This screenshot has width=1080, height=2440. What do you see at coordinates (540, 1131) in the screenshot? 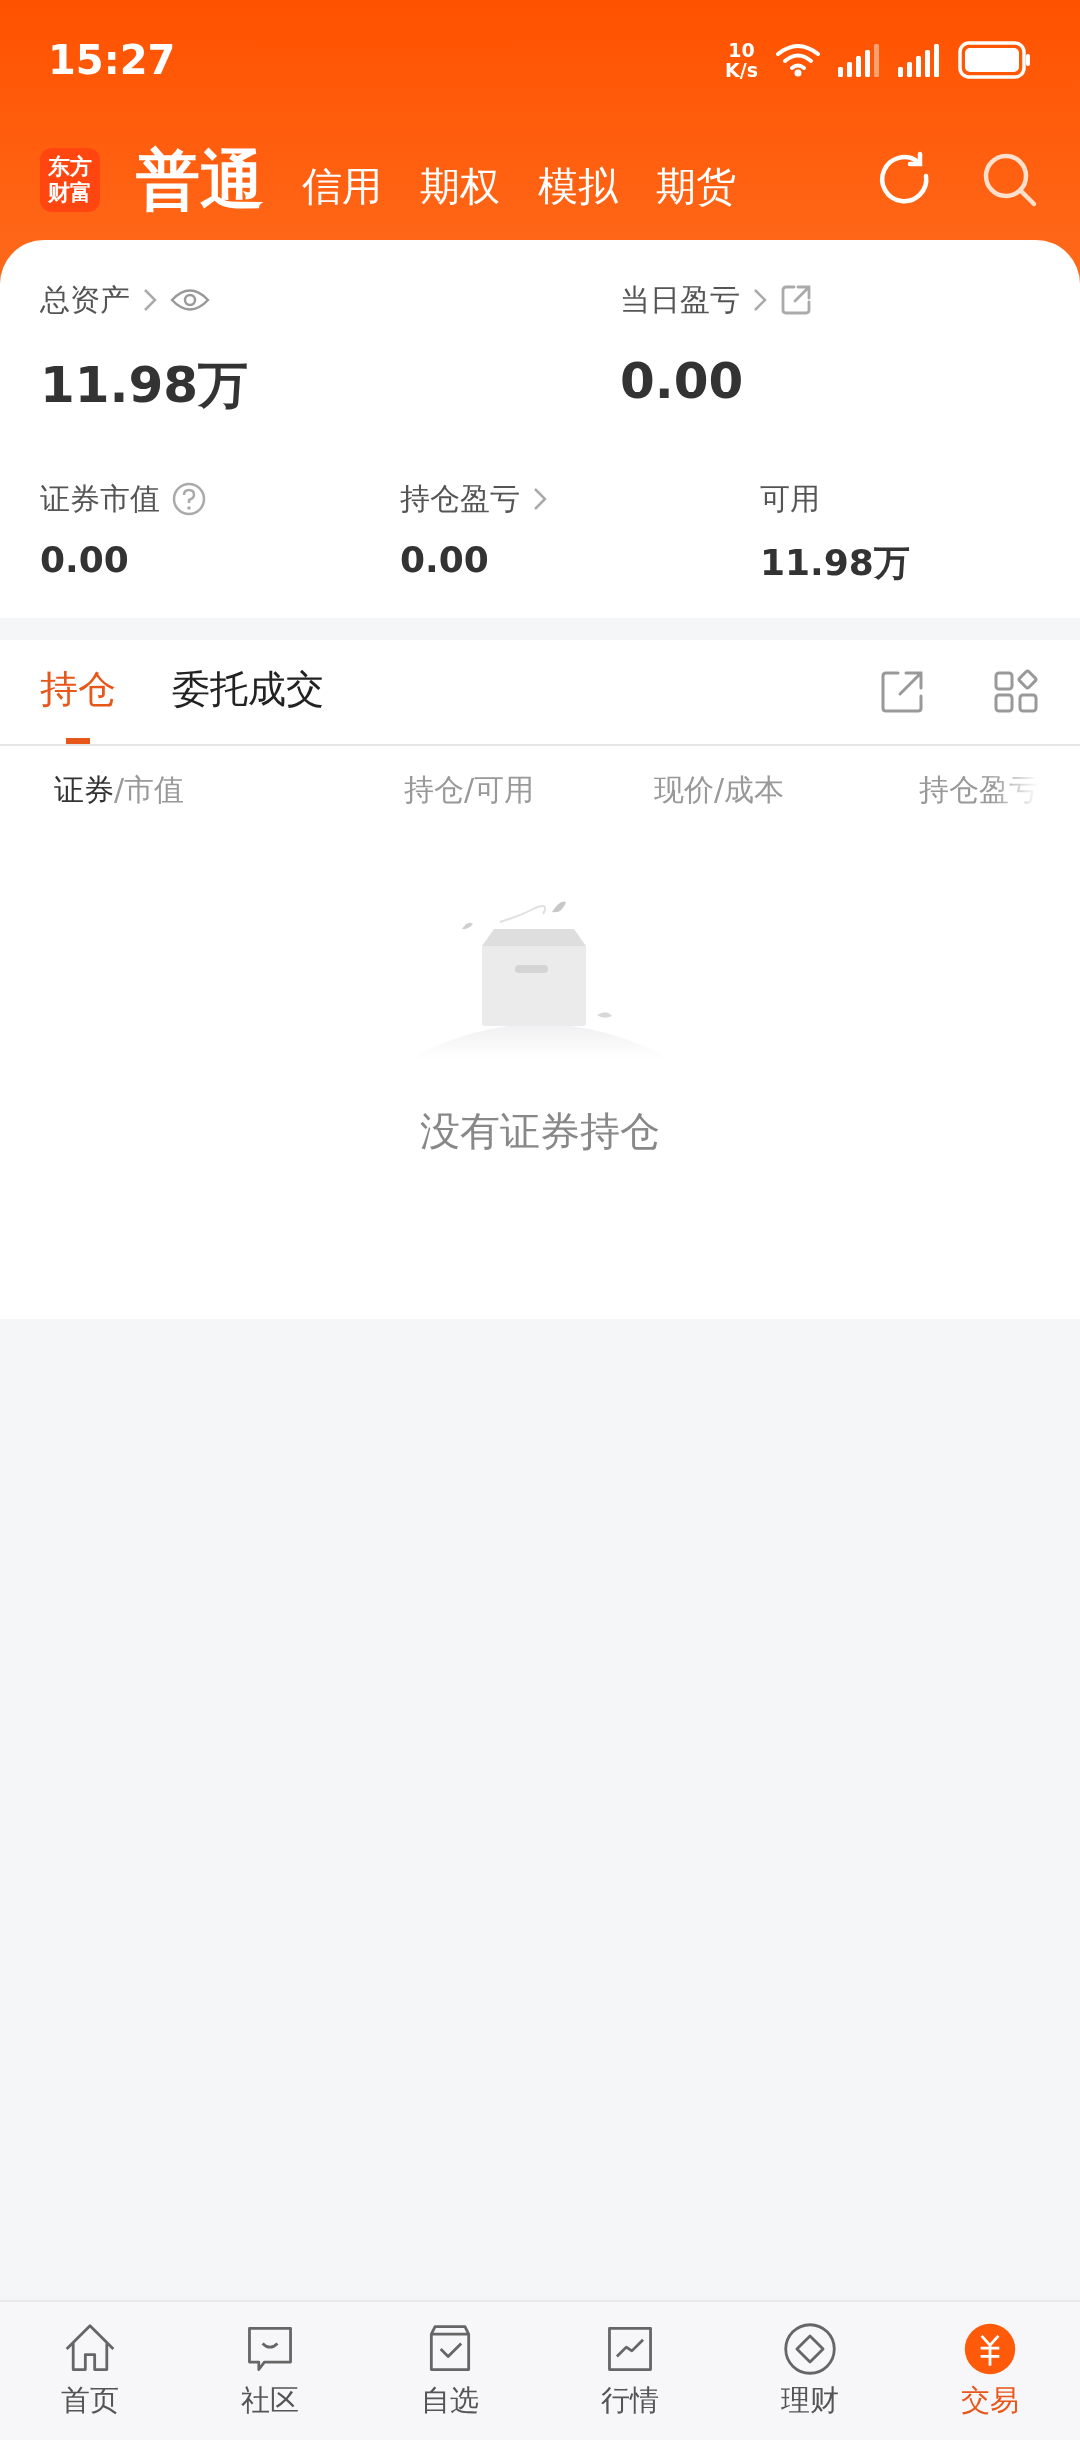
I see `empty-message: 没有证券持仓` at bounding box center [540, 1131].